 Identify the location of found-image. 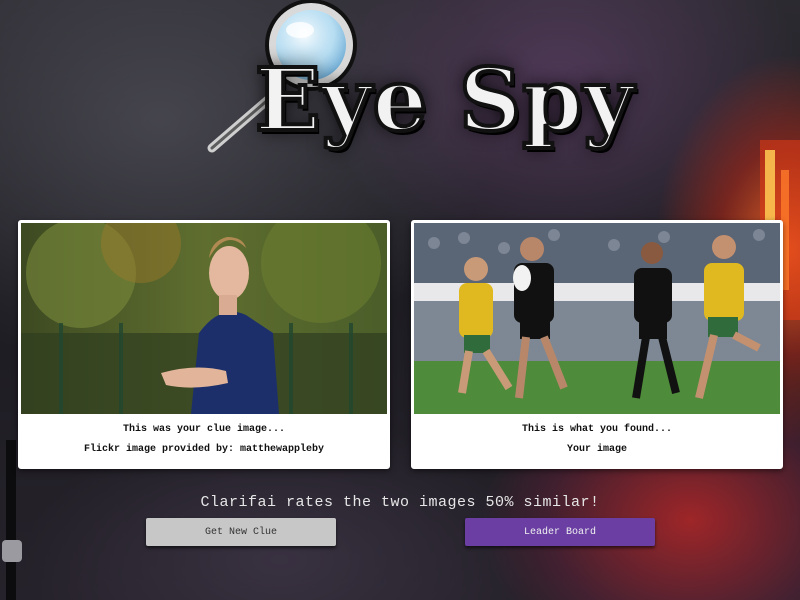
(597, 318).